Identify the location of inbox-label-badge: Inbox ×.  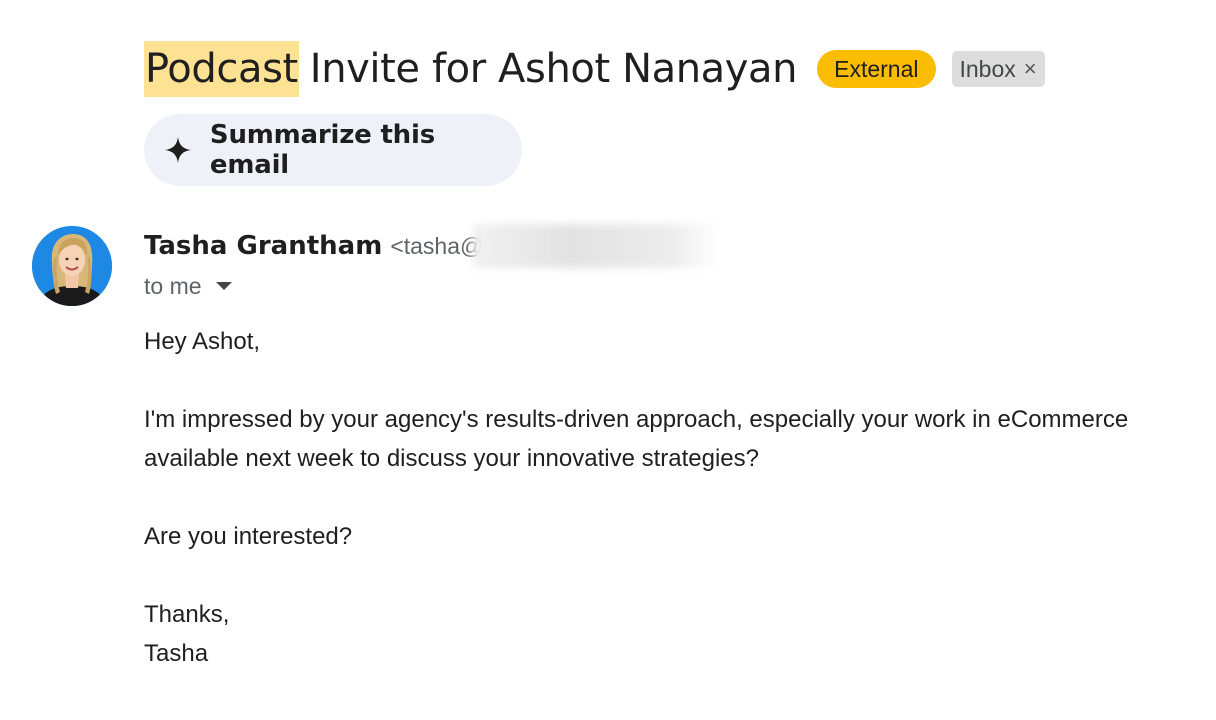
(998, 69).